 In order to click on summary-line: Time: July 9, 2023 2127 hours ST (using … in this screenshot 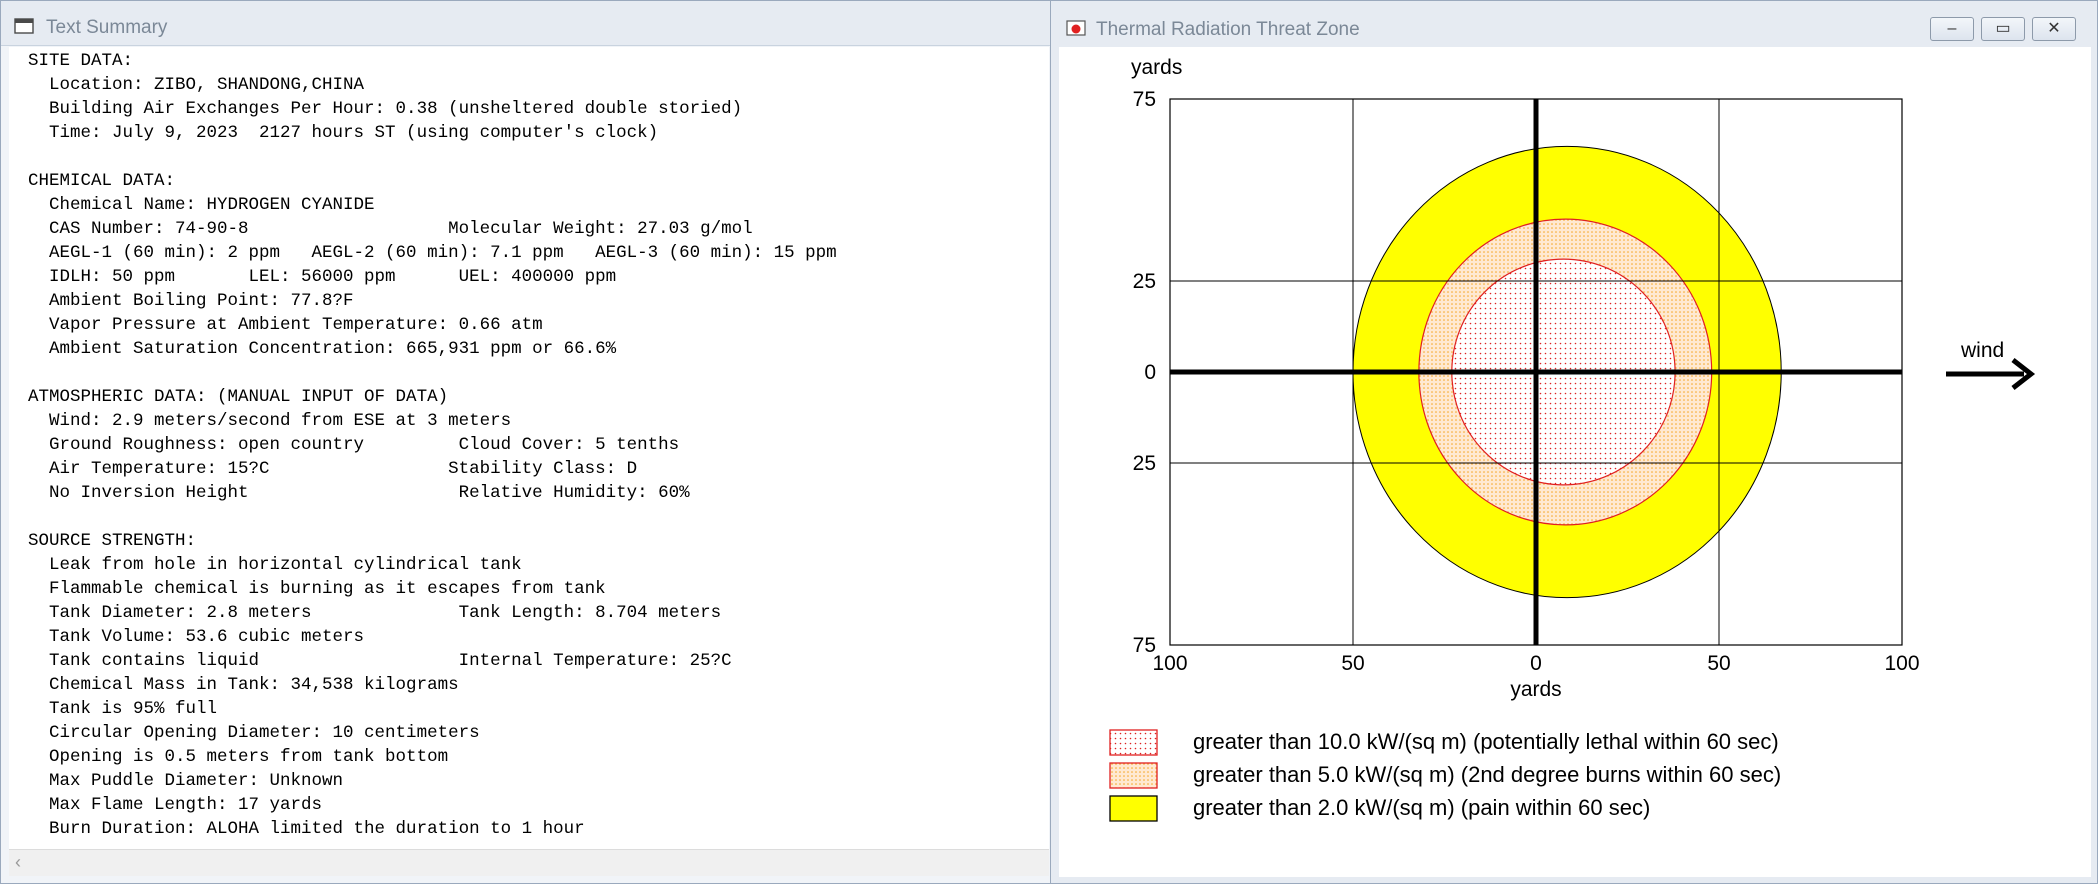, I will do `click(343, 133)`.